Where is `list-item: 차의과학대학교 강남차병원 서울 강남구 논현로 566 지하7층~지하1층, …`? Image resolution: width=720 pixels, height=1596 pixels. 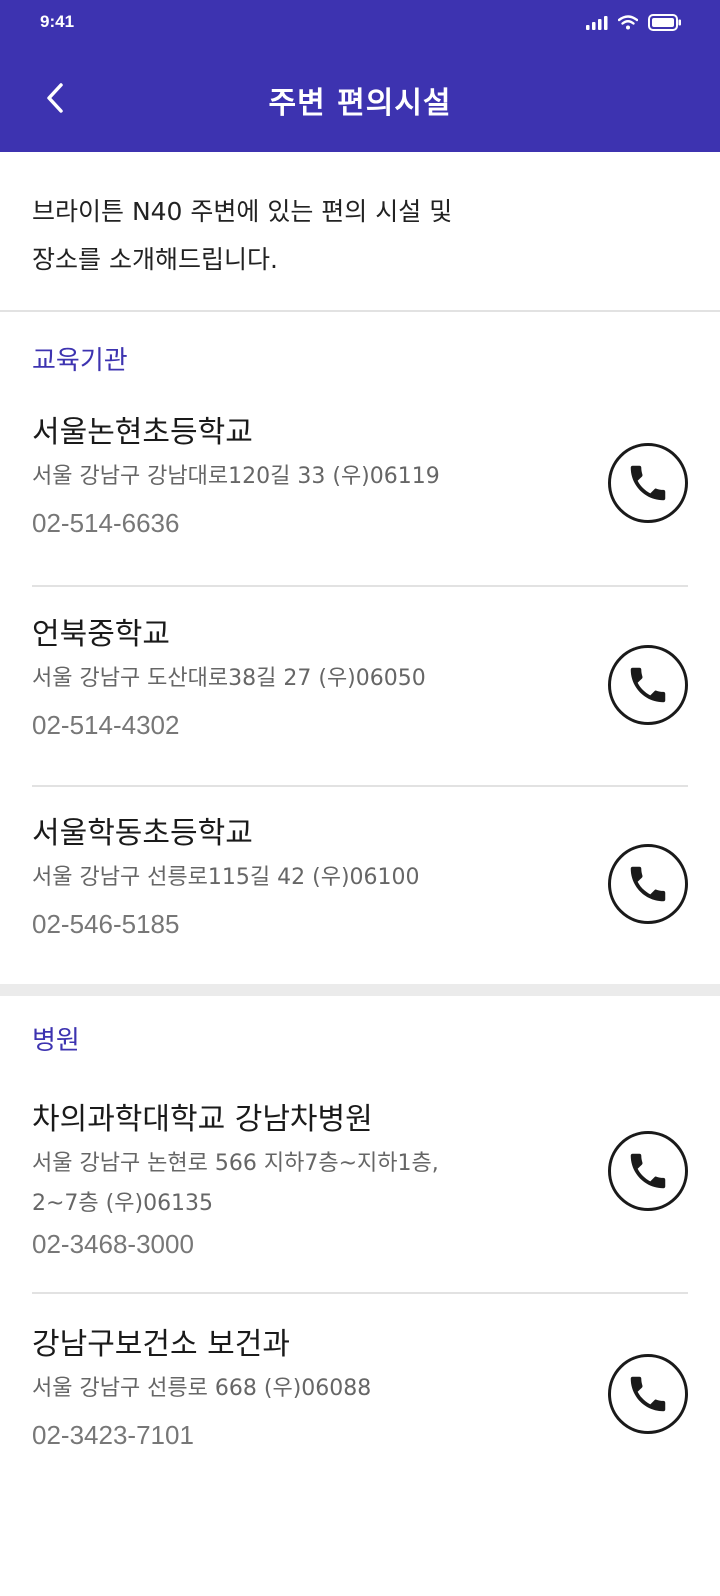 list-item: 차의과학대학교 강남차병원 서울 강남구 논현로 566 지하7층~지하1층, … is located at coordinates (360, 1182).